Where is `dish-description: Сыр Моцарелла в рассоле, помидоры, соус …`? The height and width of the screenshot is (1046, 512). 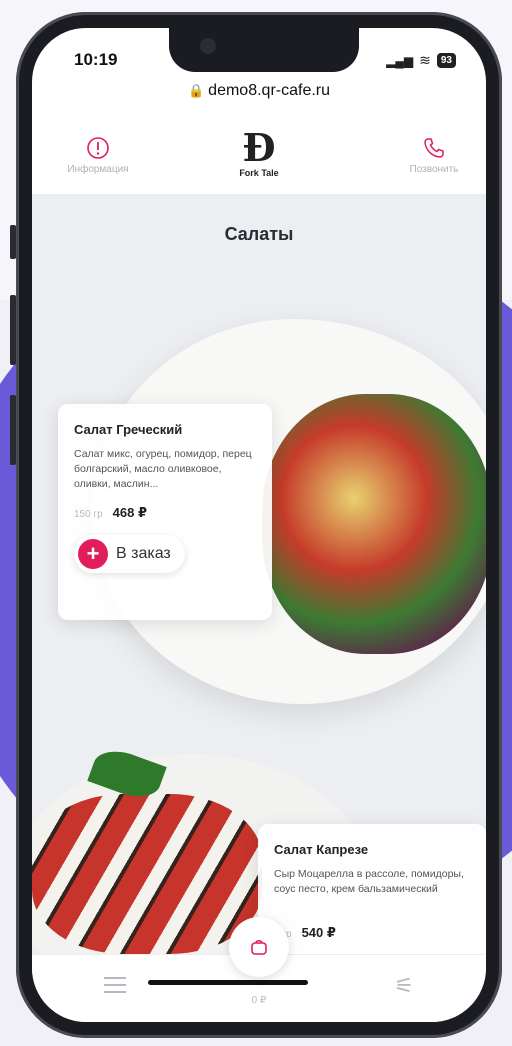
dish-description: Сыр Моцарелла в рассоле, помидоры, соус … is located at coordinates (369, 881).